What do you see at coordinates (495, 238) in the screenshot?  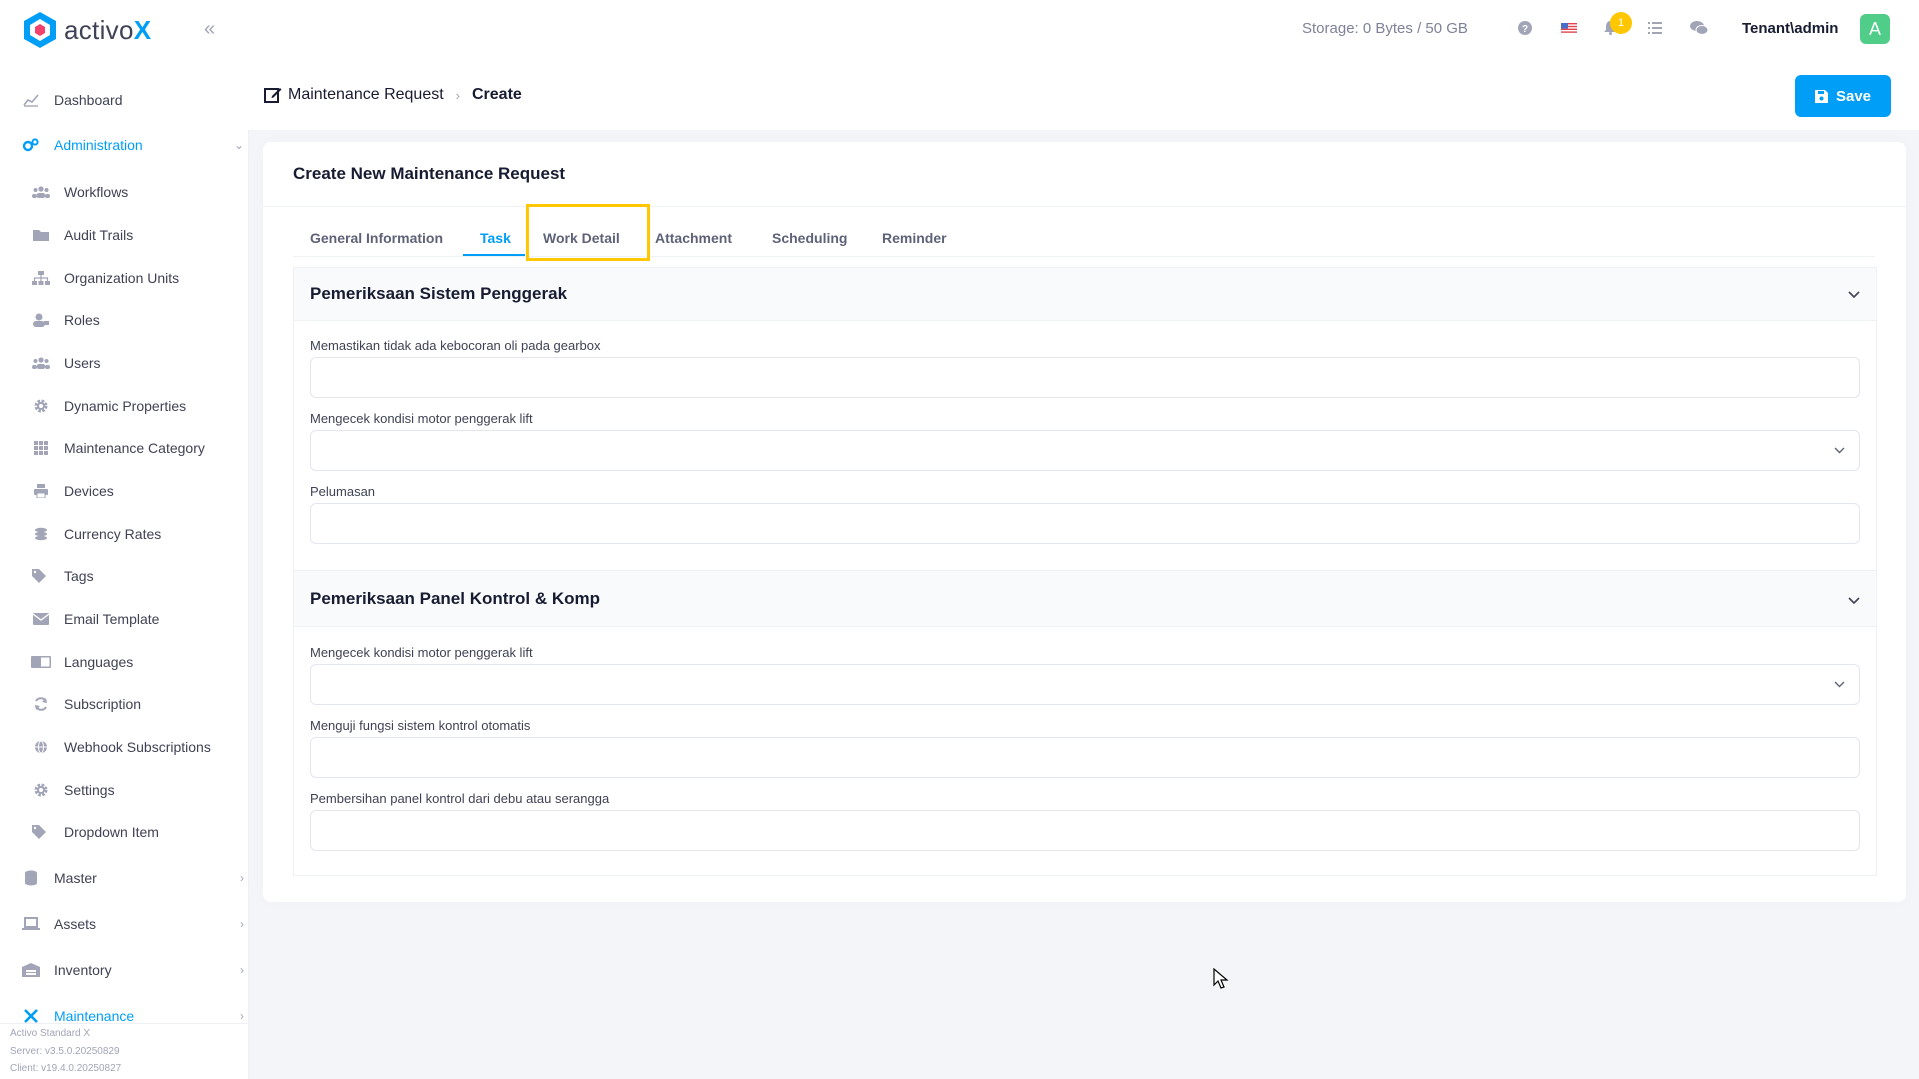 I see `tab-task: Task` at bounding box center [495, 238].